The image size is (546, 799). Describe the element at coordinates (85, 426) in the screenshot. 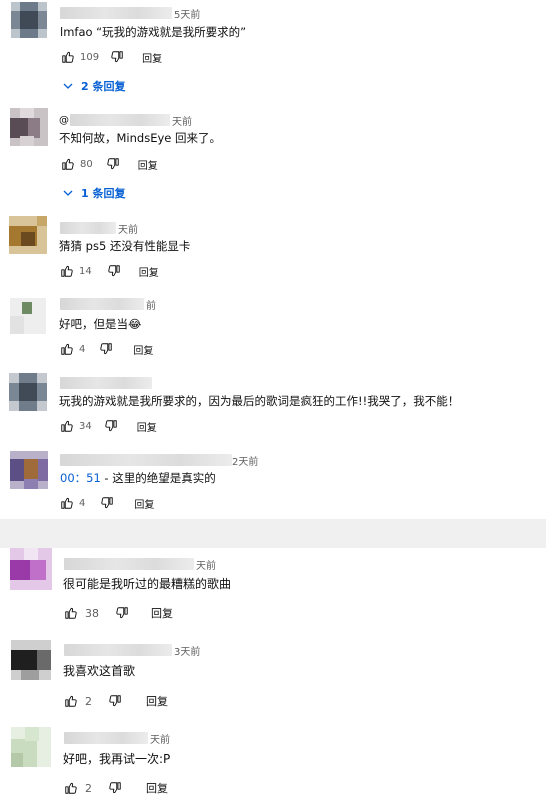

I see `like-count: 34` at that location.